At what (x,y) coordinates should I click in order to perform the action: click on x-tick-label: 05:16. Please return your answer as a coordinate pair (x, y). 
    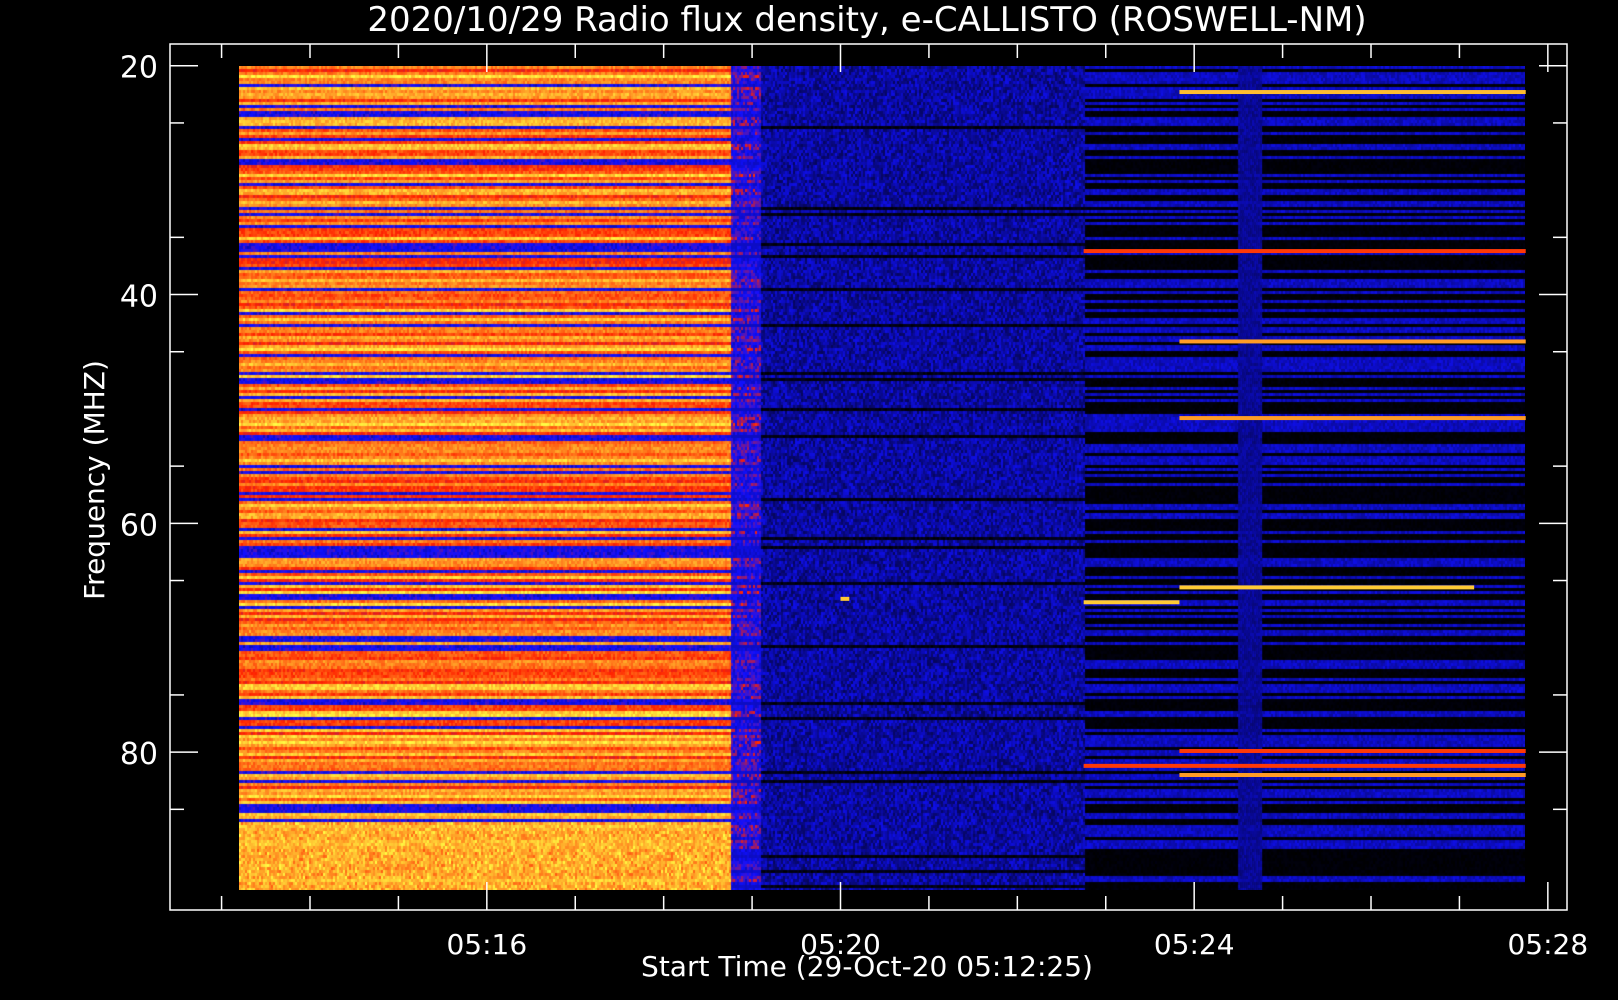
    Looking at the image, I should click on (486, 944).